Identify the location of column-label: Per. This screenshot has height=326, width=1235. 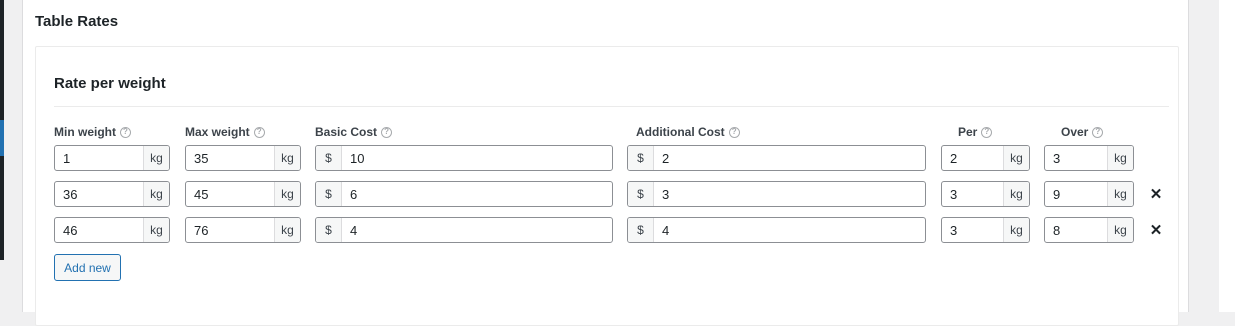
(968, 132).